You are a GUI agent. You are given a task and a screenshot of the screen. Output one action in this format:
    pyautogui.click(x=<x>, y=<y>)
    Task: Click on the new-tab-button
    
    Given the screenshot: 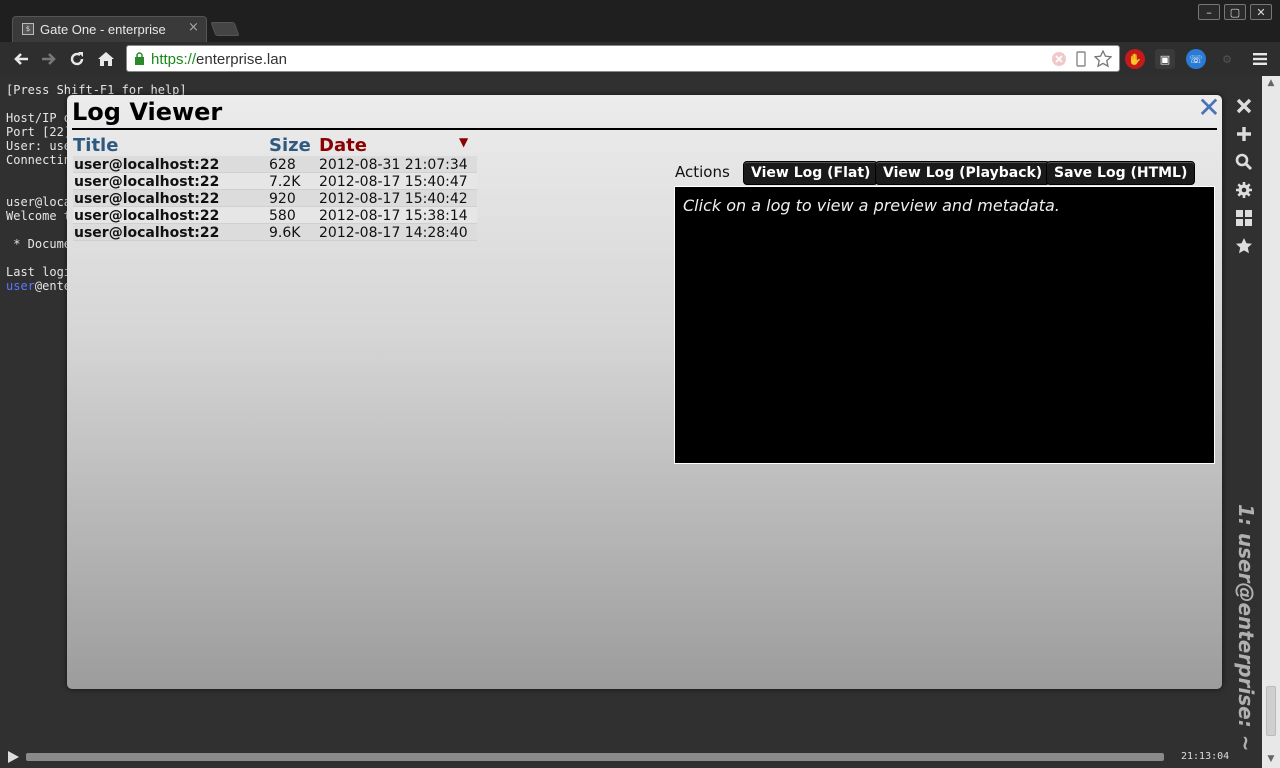 What is the action you would take?
    pyautogui.click(x=225, y=29)
    